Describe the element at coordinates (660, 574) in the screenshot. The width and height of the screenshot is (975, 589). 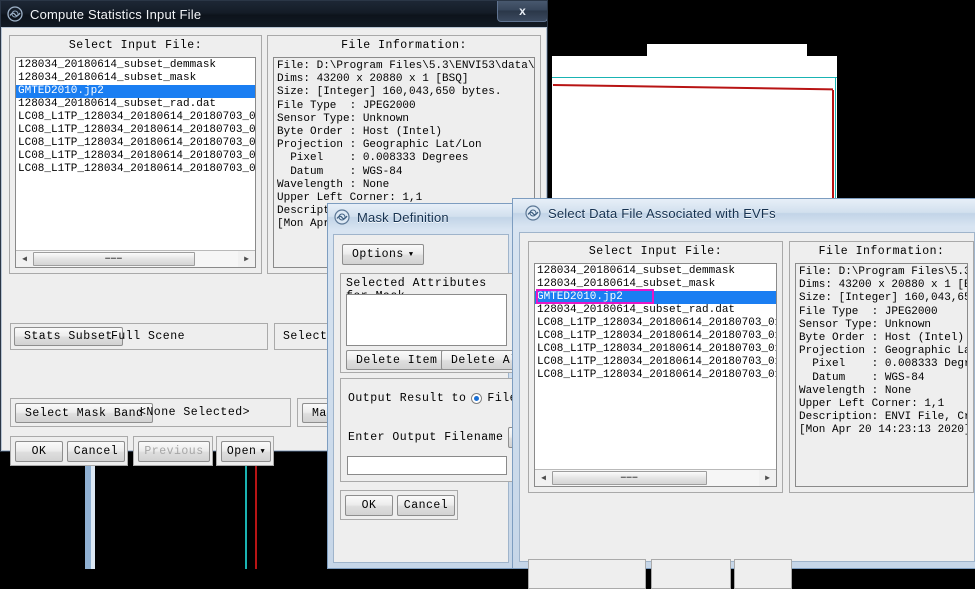
I see `window3-button-bar` at that location.